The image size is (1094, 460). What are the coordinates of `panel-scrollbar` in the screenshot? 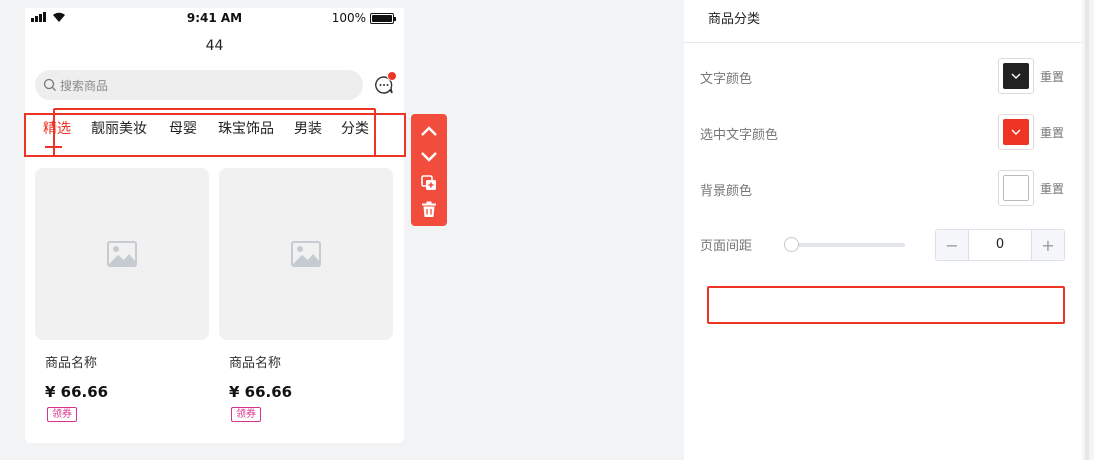 It's located at (1088, 230).